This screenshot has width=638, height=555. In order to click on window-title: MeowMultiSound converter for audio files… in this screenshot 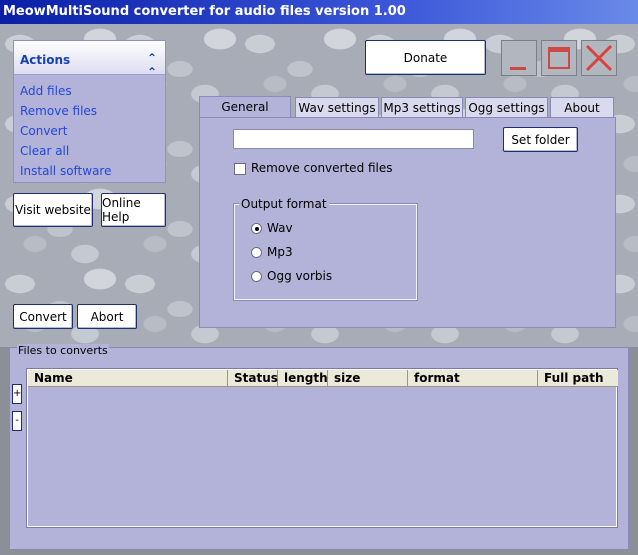, I will do `click(204, 11)`.